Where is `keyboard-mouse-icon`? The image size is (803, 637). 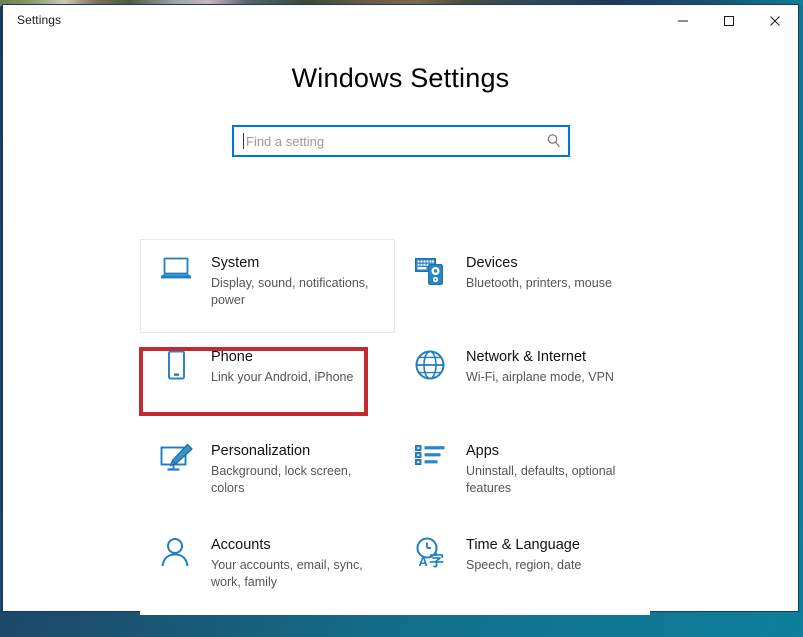 keyboard-mouse-icon is located at coordinates (429, 271).